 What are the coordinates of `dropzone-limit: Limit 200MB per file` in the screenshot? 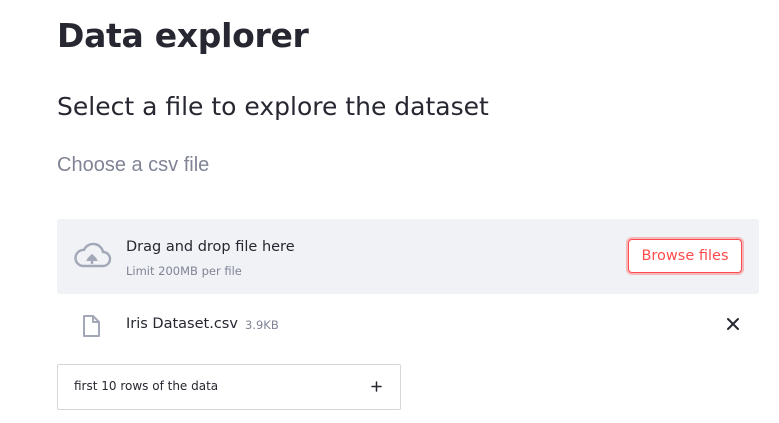 It's located at (184, 271).